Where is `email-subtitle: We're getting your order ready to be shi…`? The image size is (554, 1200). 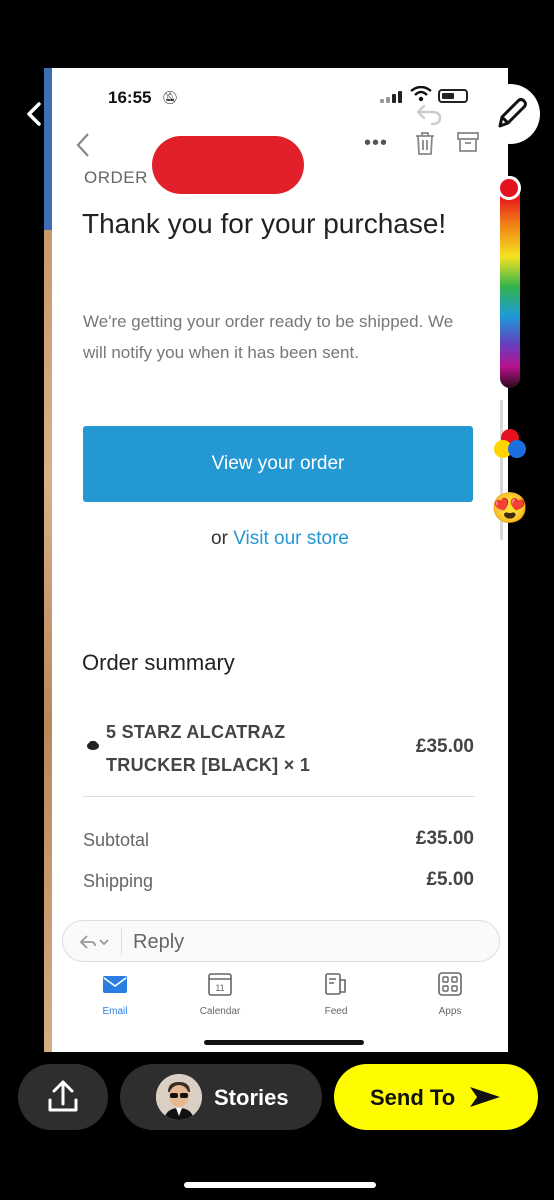
email-subtitle: We're getting your order ready to be shi… is located at coordinates (268, 337).